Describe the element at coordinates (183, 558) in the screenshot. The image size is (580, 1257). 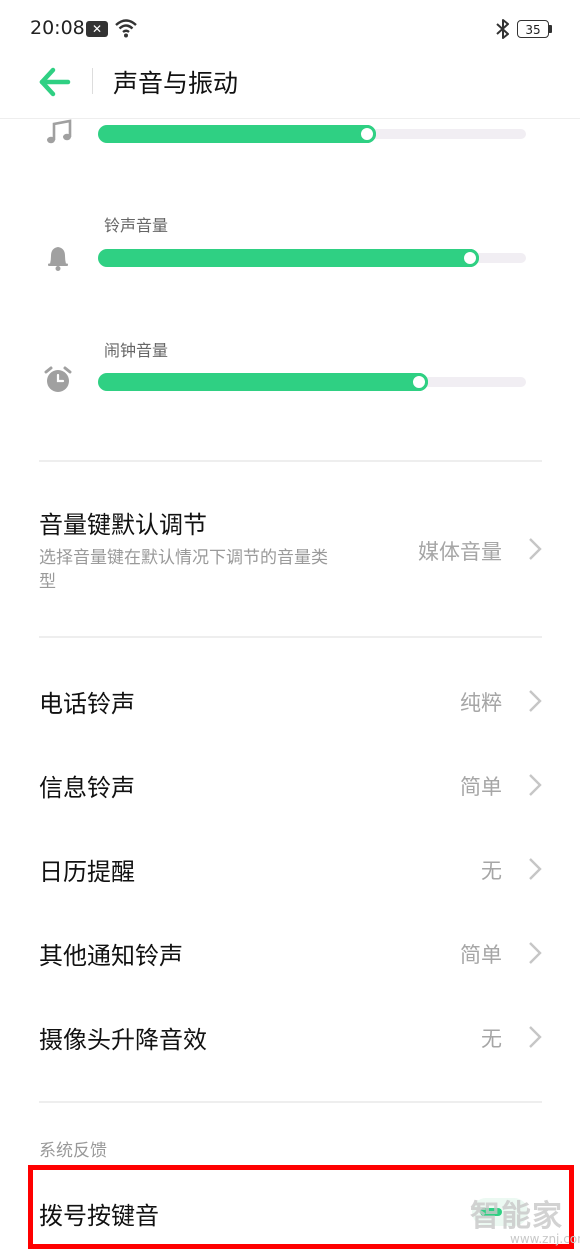
I see `volume-key-default-subtitle-line1: 选择音量键在默认情况下调节的音量类` at that location.